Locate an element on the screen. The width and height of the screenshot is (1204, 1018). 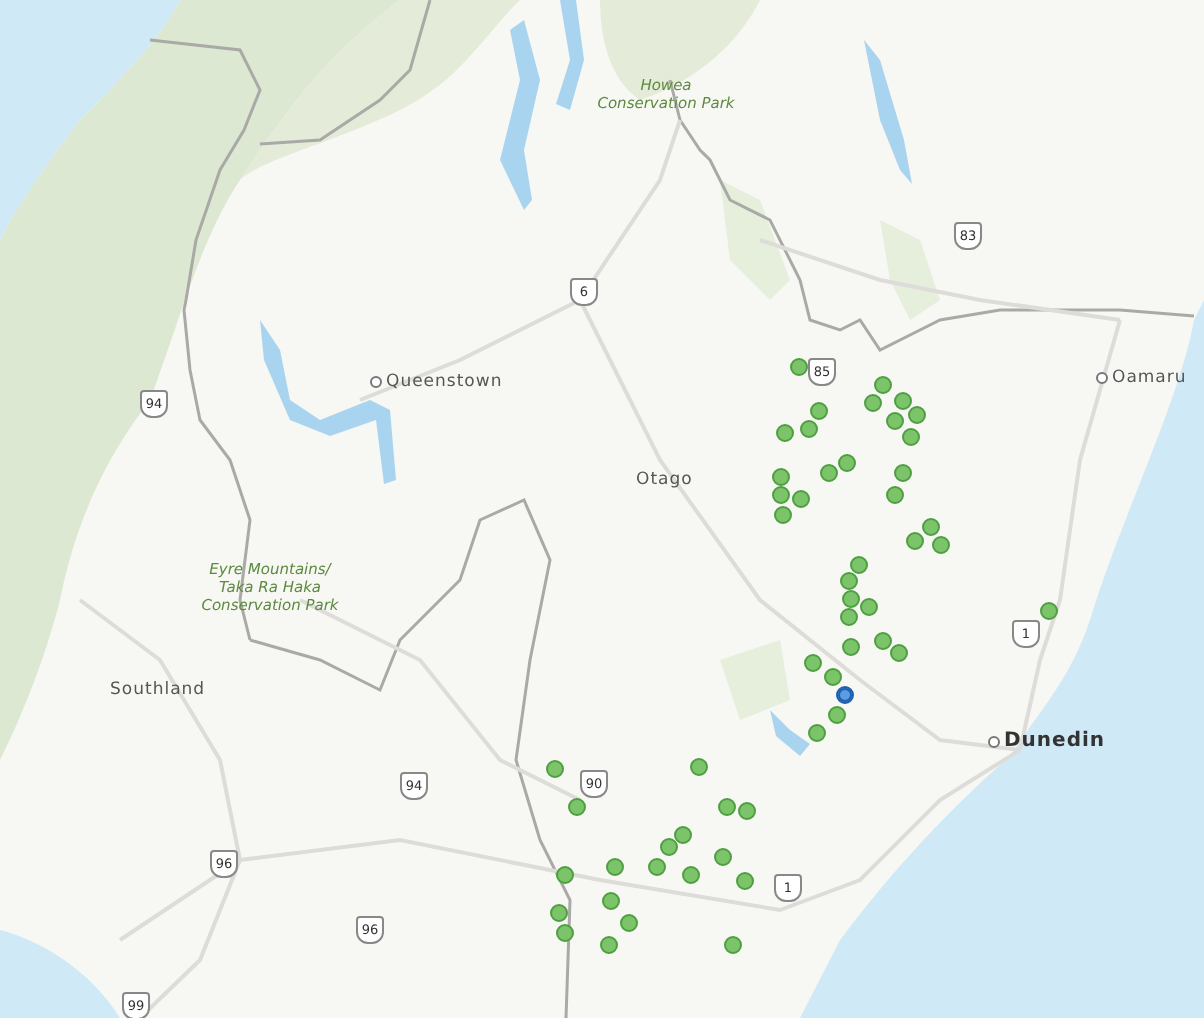
place-label: Southland is located at coordinates (158, 690).